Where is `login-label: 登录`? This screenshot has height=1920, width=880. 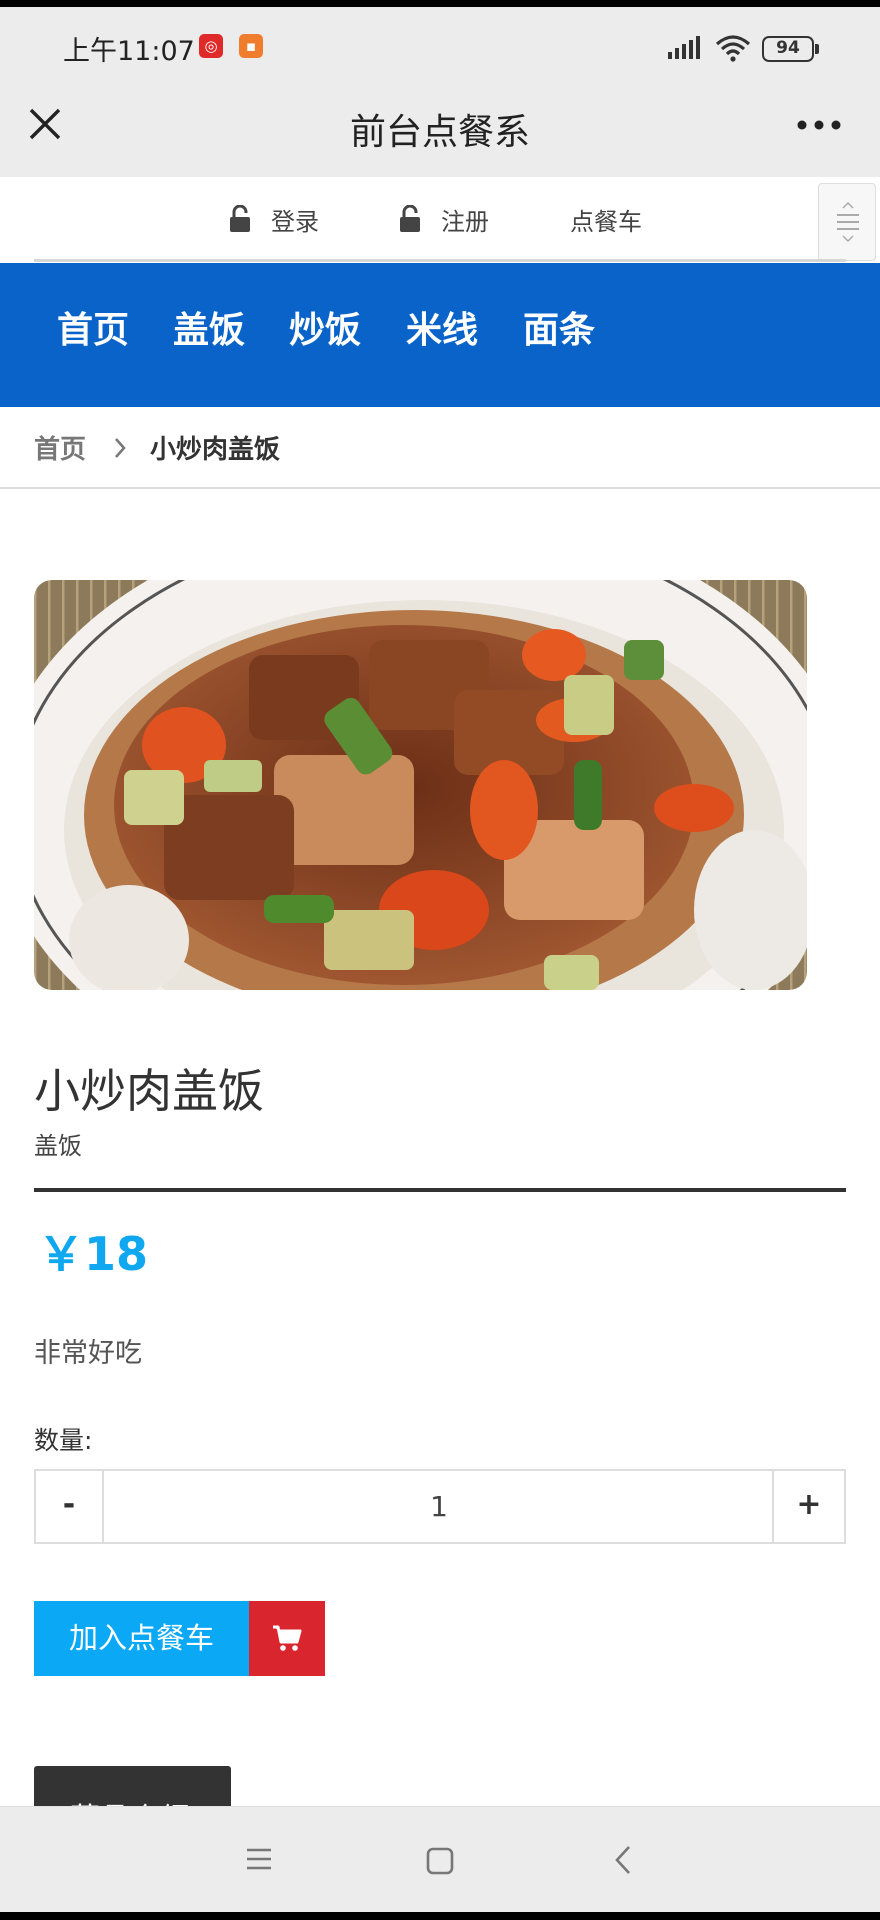
login-label: 登录 is located at coordinates (295, 221).